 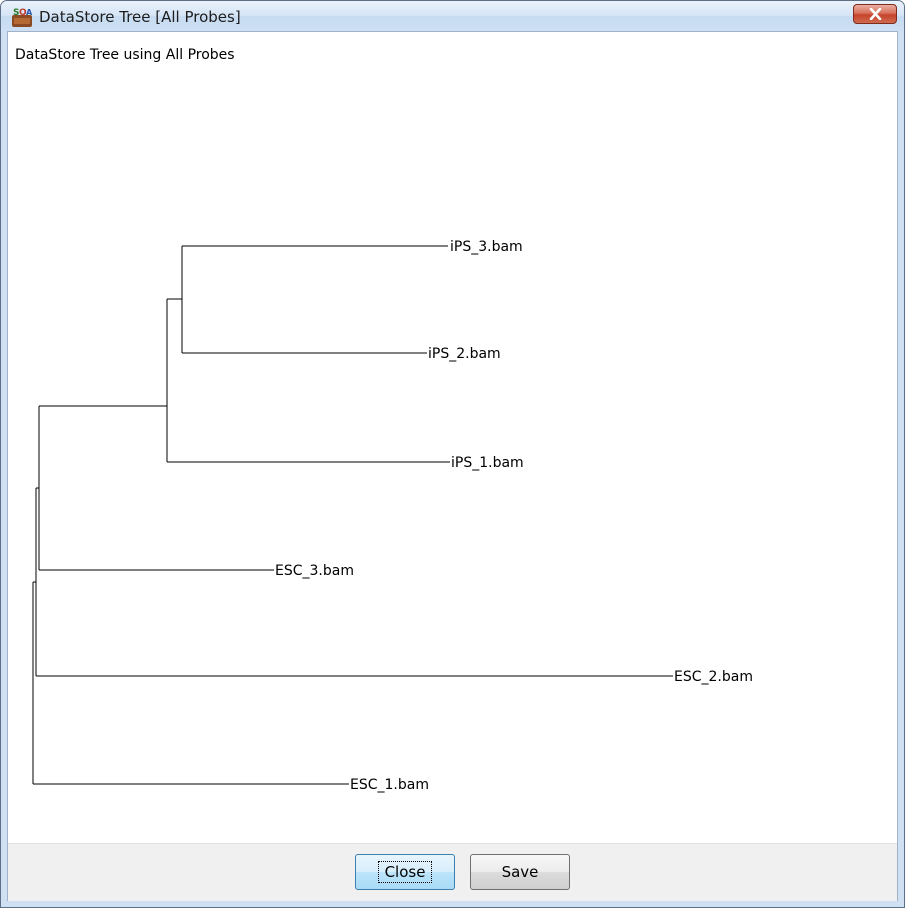 What do you see at coordinates (464, 354) in the screenshot?
I see `leaf-label-ips2: iPS_2.bam` at bounding box center [464, 354].